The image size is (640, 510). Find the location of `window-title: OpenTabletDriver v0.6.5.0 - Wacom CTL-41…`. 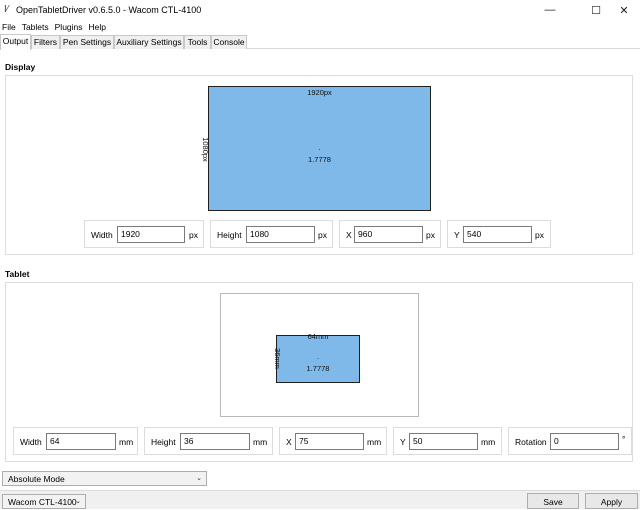

window-title: OpenTabletDriver v0.6.5.0 - Wacom CTL-41… is located at coordinates (109, 10).